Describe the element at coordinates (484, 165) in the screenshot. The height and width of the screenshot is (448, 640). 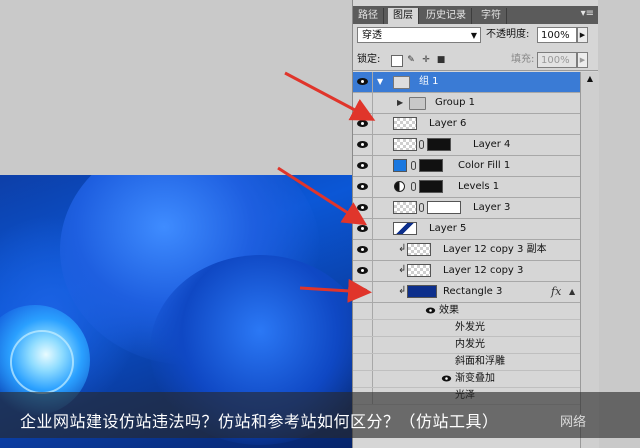
I see `layer-name: Color Fill 1` at that location.